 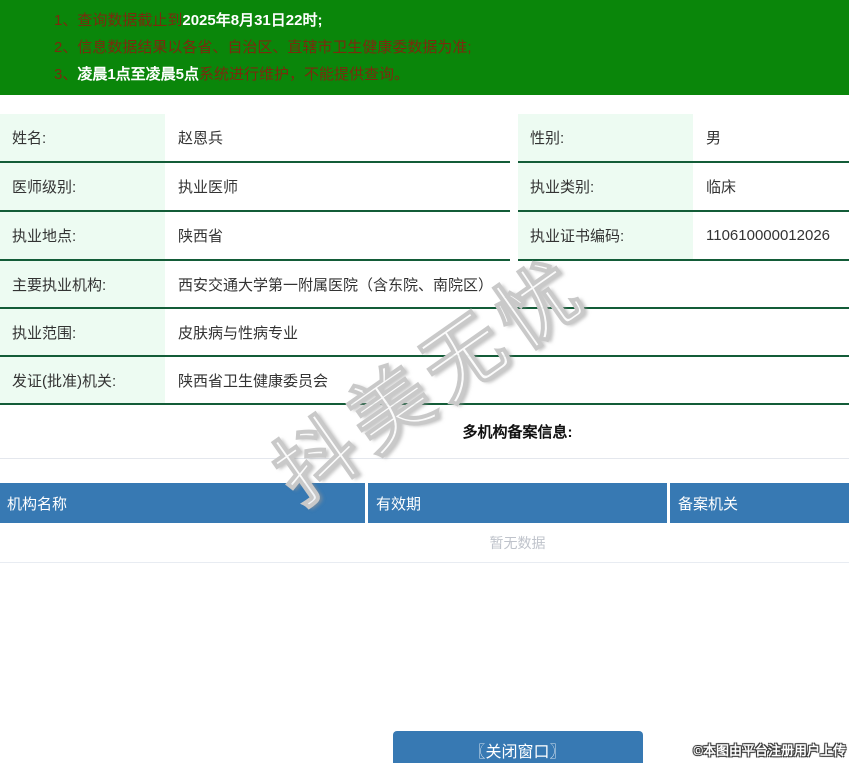 I want to click on info-cell-group: 执业证书编码: 110610000012026, so click(x=683, y=236).